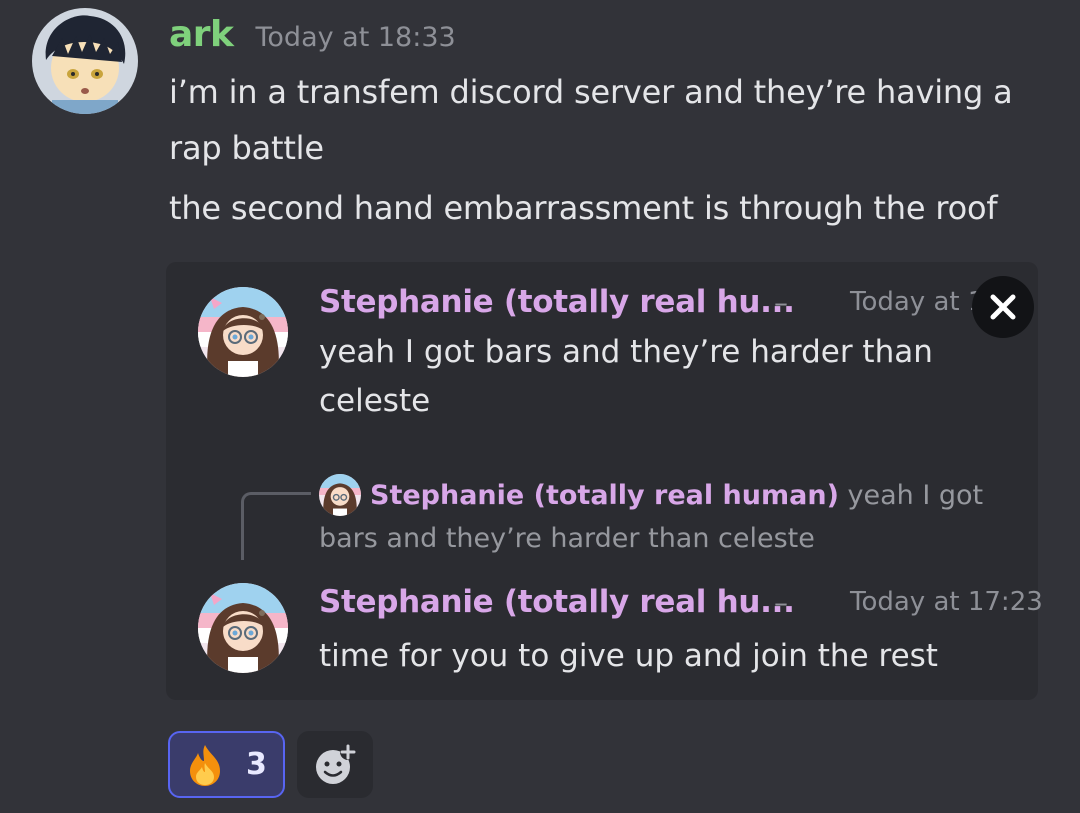  What do you see at coordinates (604, 495) in the screenshot?
I see `reply-author-name: Stephanie (totally real human)` at bounding box center [604, 495].